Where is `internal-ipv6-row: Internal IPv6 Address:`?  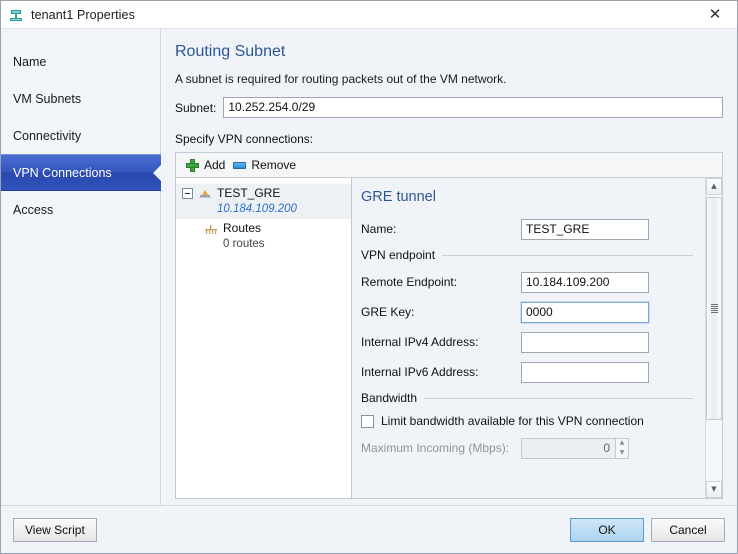 internal-ipv6-row: Internal IPv6 Address: is located at coordinates (527, 372).